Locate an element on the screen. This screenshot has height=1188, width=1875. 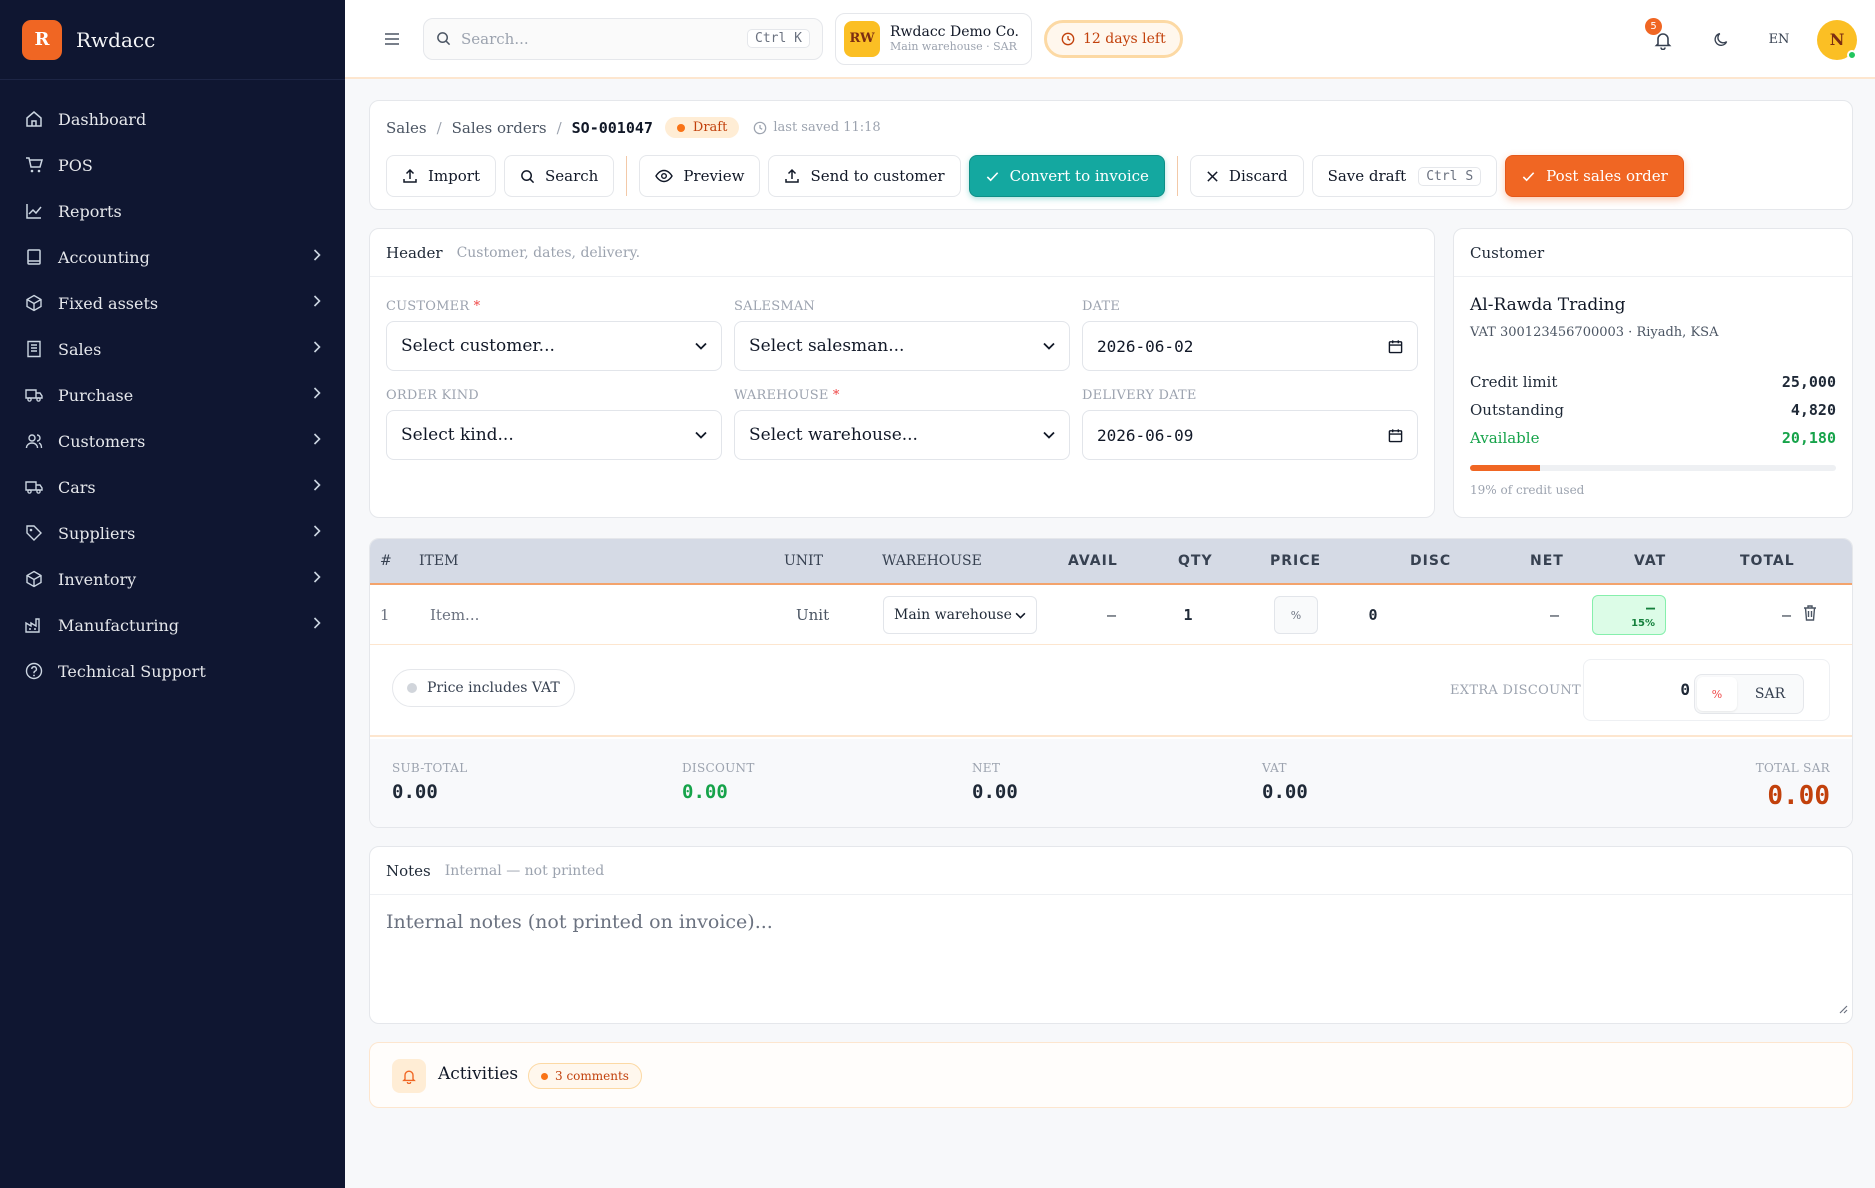
send-label: Send to customer is located at coordinates (877, 176).